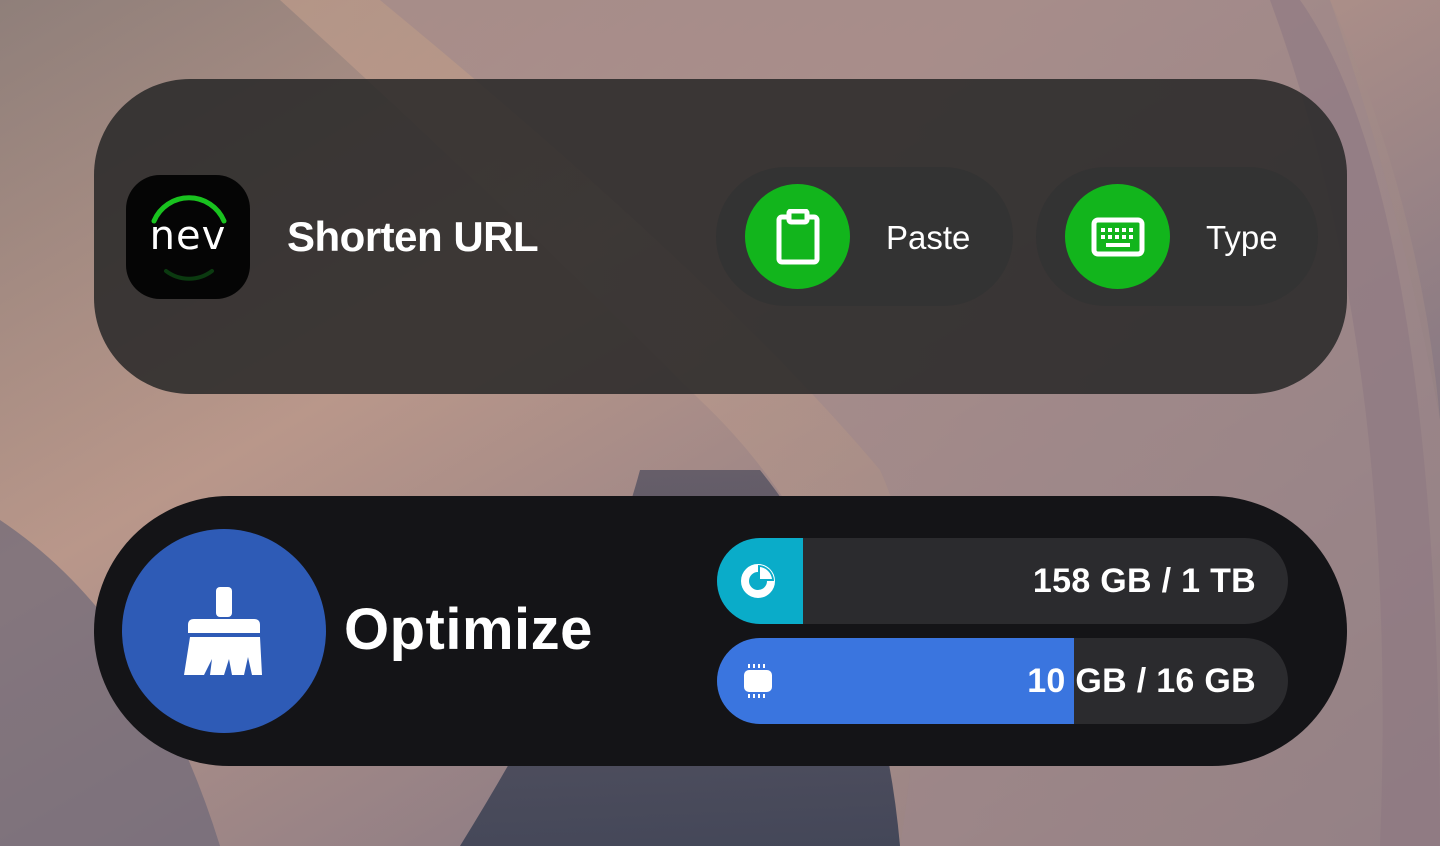  Describe the element at coordinates (928, 237) in the screenshot. I see `paste-label: Paste` at that location.